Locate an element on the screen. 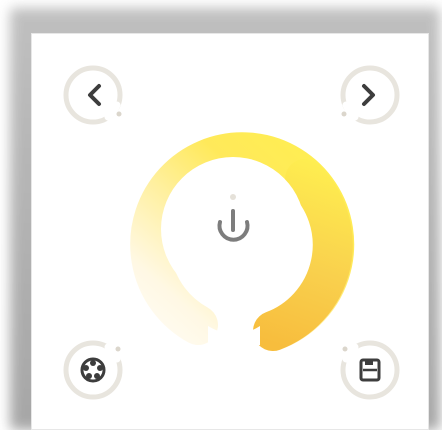  save-button-hit-area is located at coordinates (370, 370).